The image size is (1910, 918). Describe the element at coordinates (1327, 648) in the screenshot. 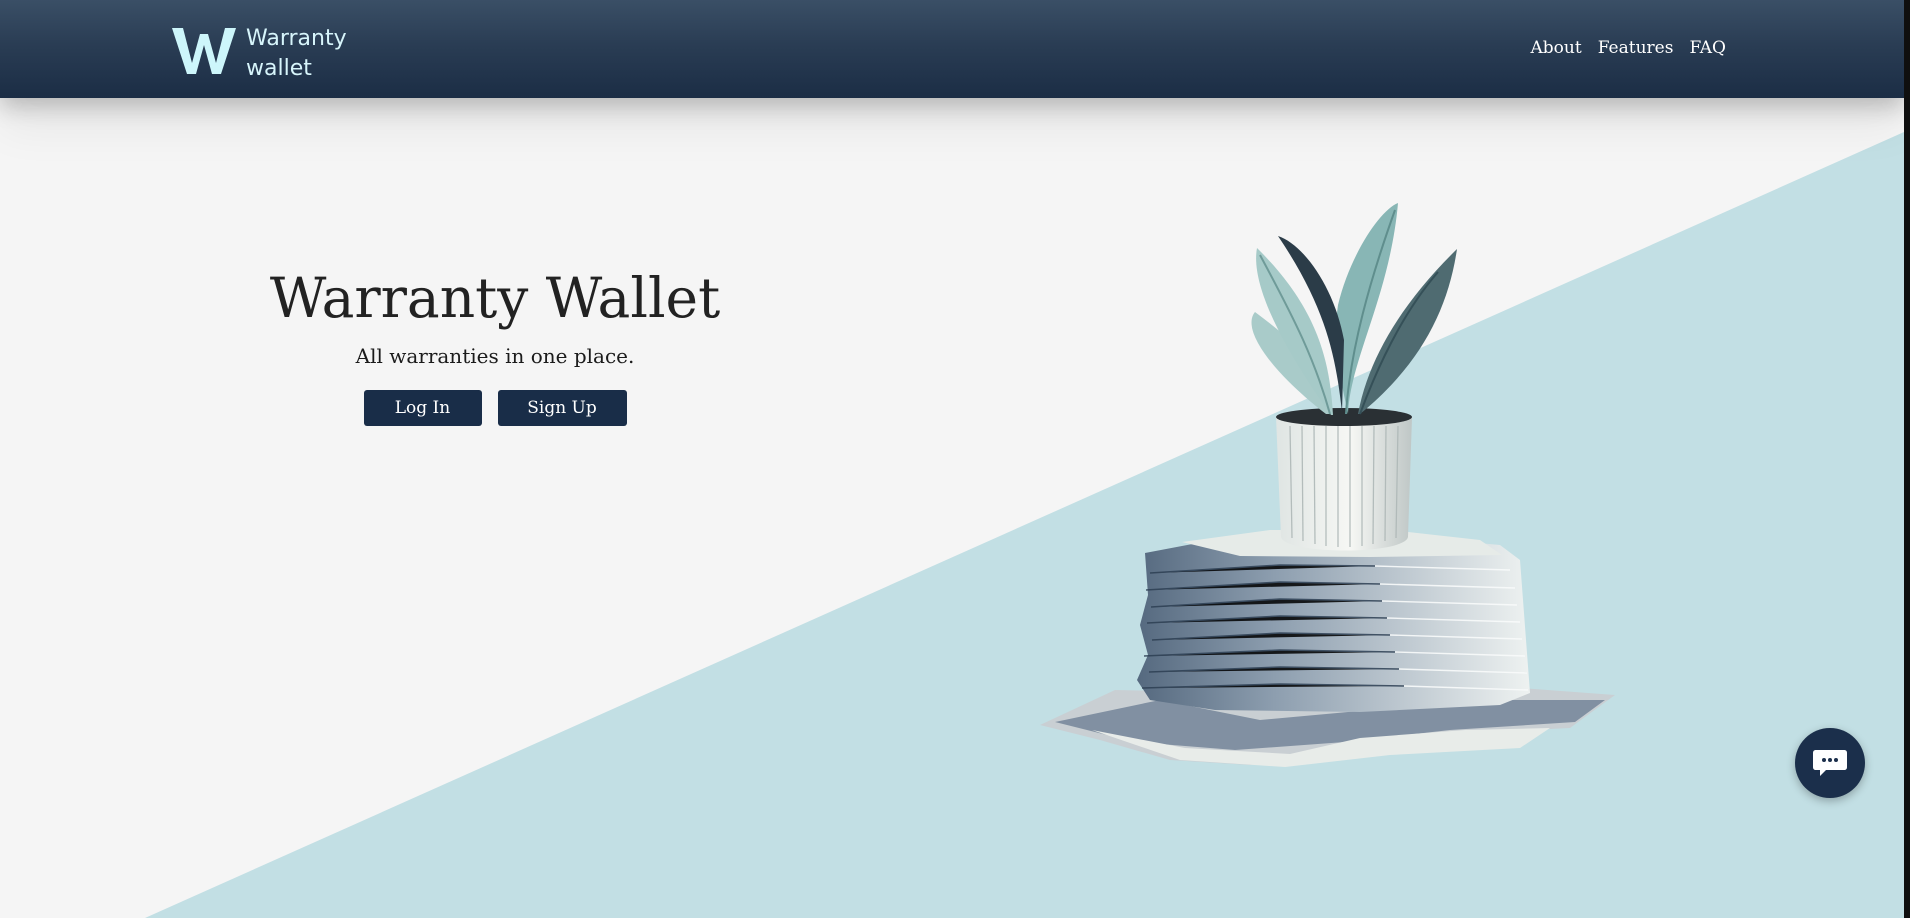

I see `paper-stack` at that location.